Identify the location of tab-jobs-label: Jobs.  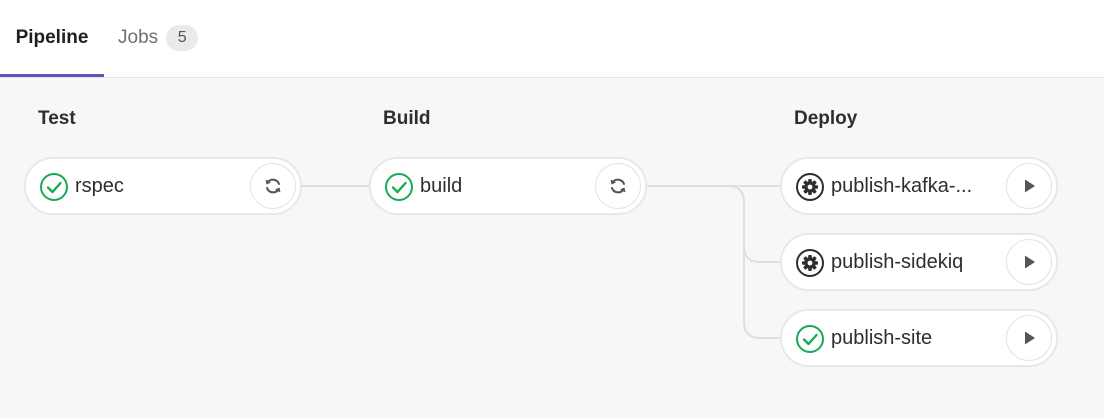
(138, 37).